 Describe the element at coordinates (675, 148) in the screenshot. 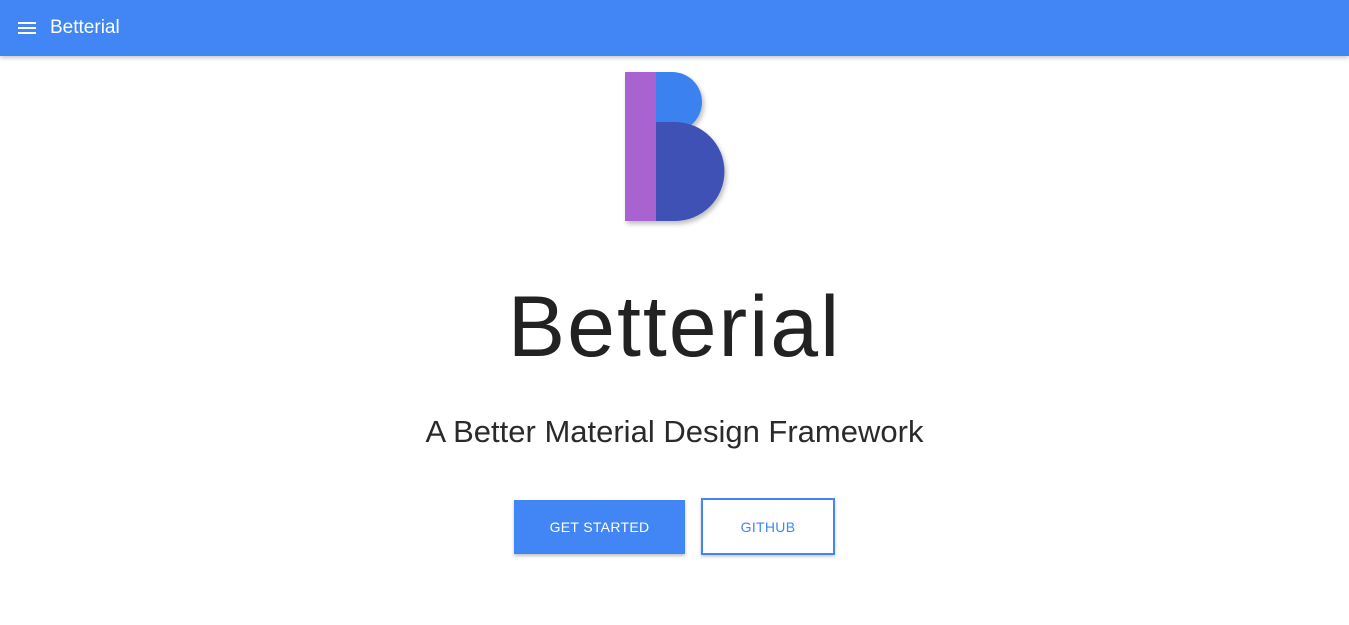

I see `betterial-logo` at that location.